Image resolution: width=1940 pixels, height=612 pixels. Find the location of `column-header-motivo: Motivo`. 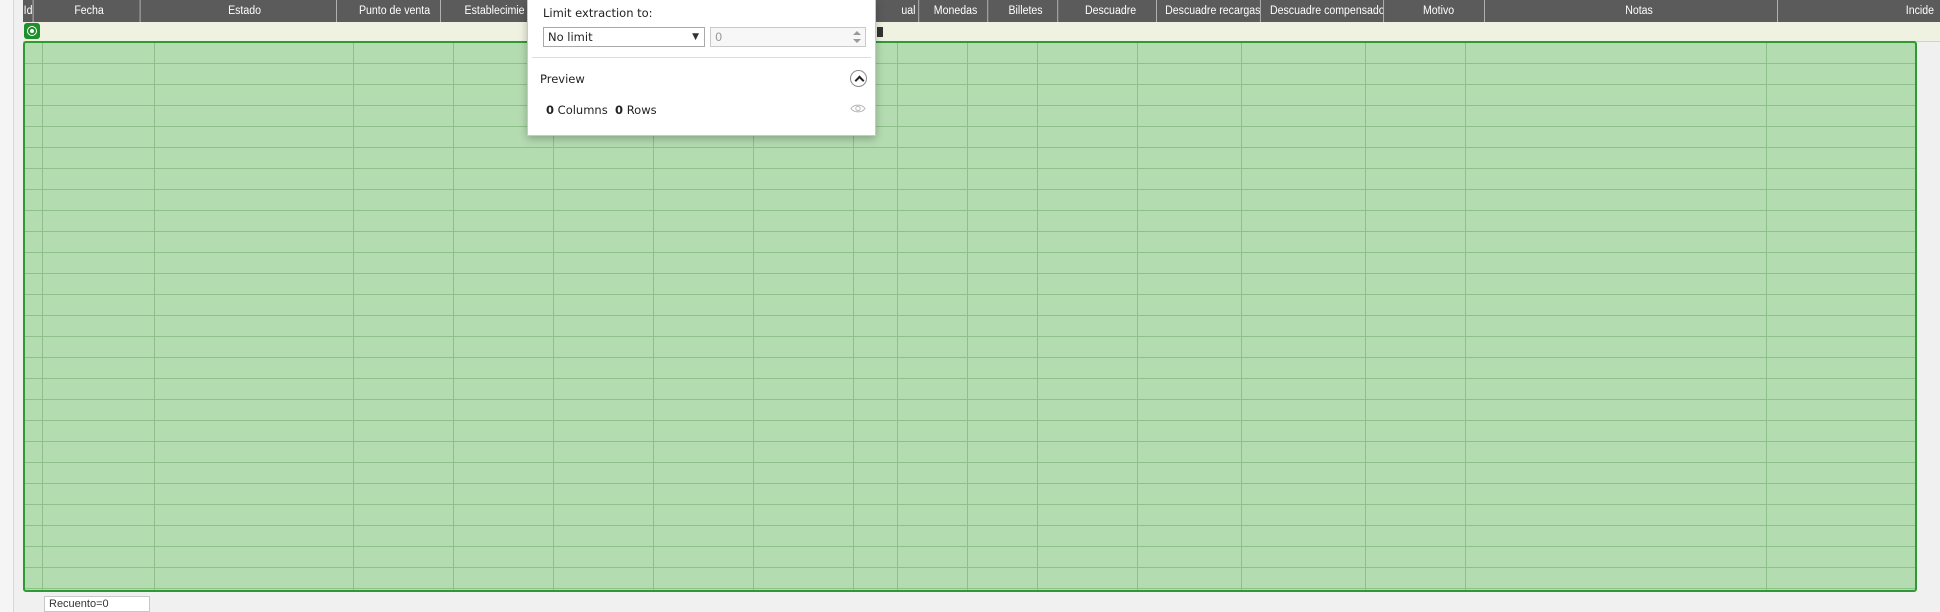

column-header-motivo: Motivo is located at coordinates (1439, 11).